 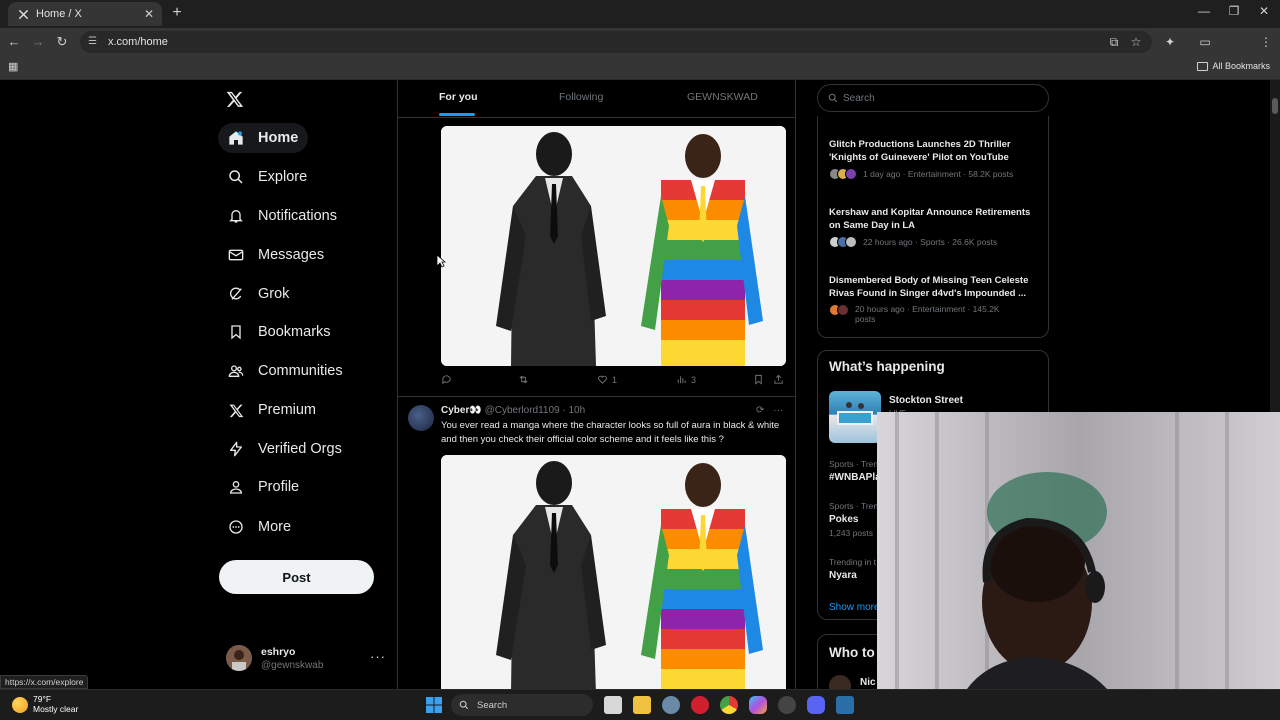 What do you see at coordinates (816, 705) in the screenshot?
I see `discord-icon` at bounding box center [816, 705].